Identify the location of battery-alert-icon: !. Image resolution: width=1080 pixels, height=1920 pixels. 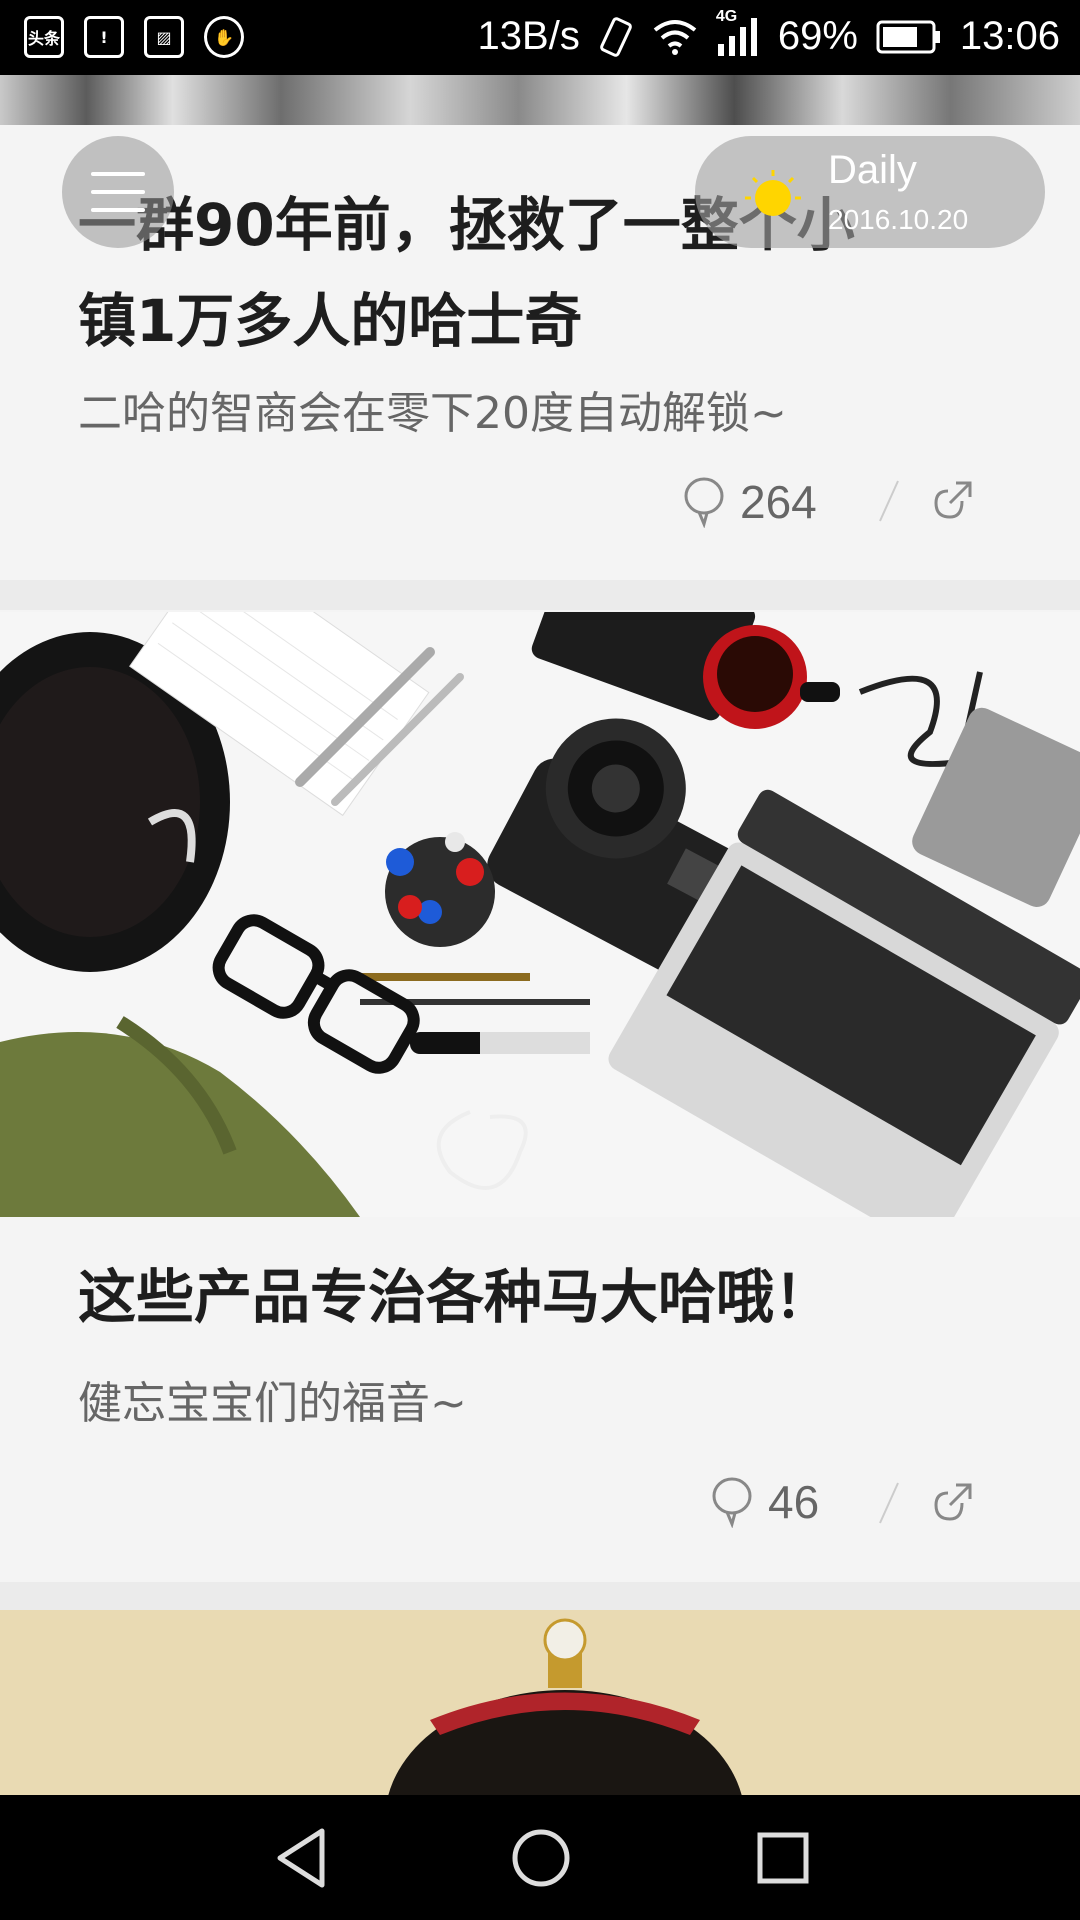
(104, 37).